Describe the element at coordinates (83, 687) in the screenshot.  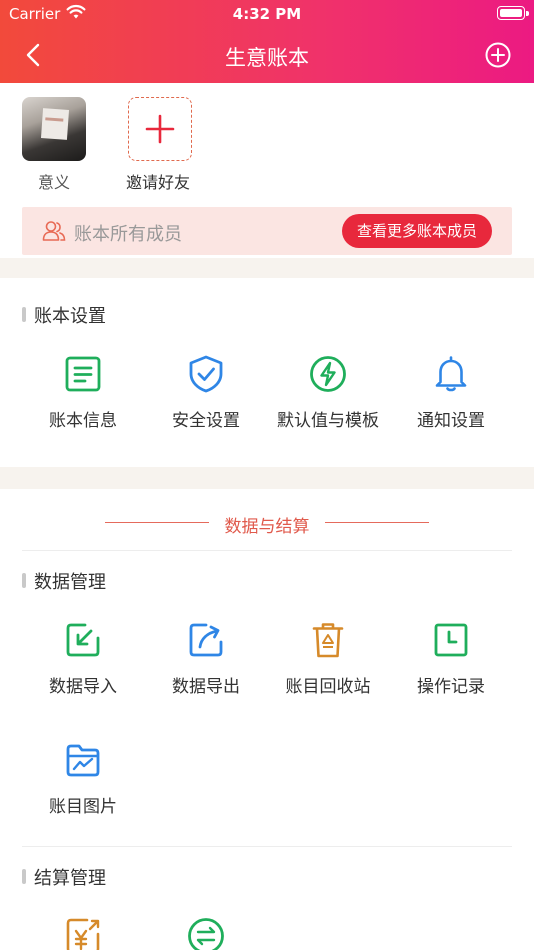
I see `data-import-label: 数据导入` at that location.